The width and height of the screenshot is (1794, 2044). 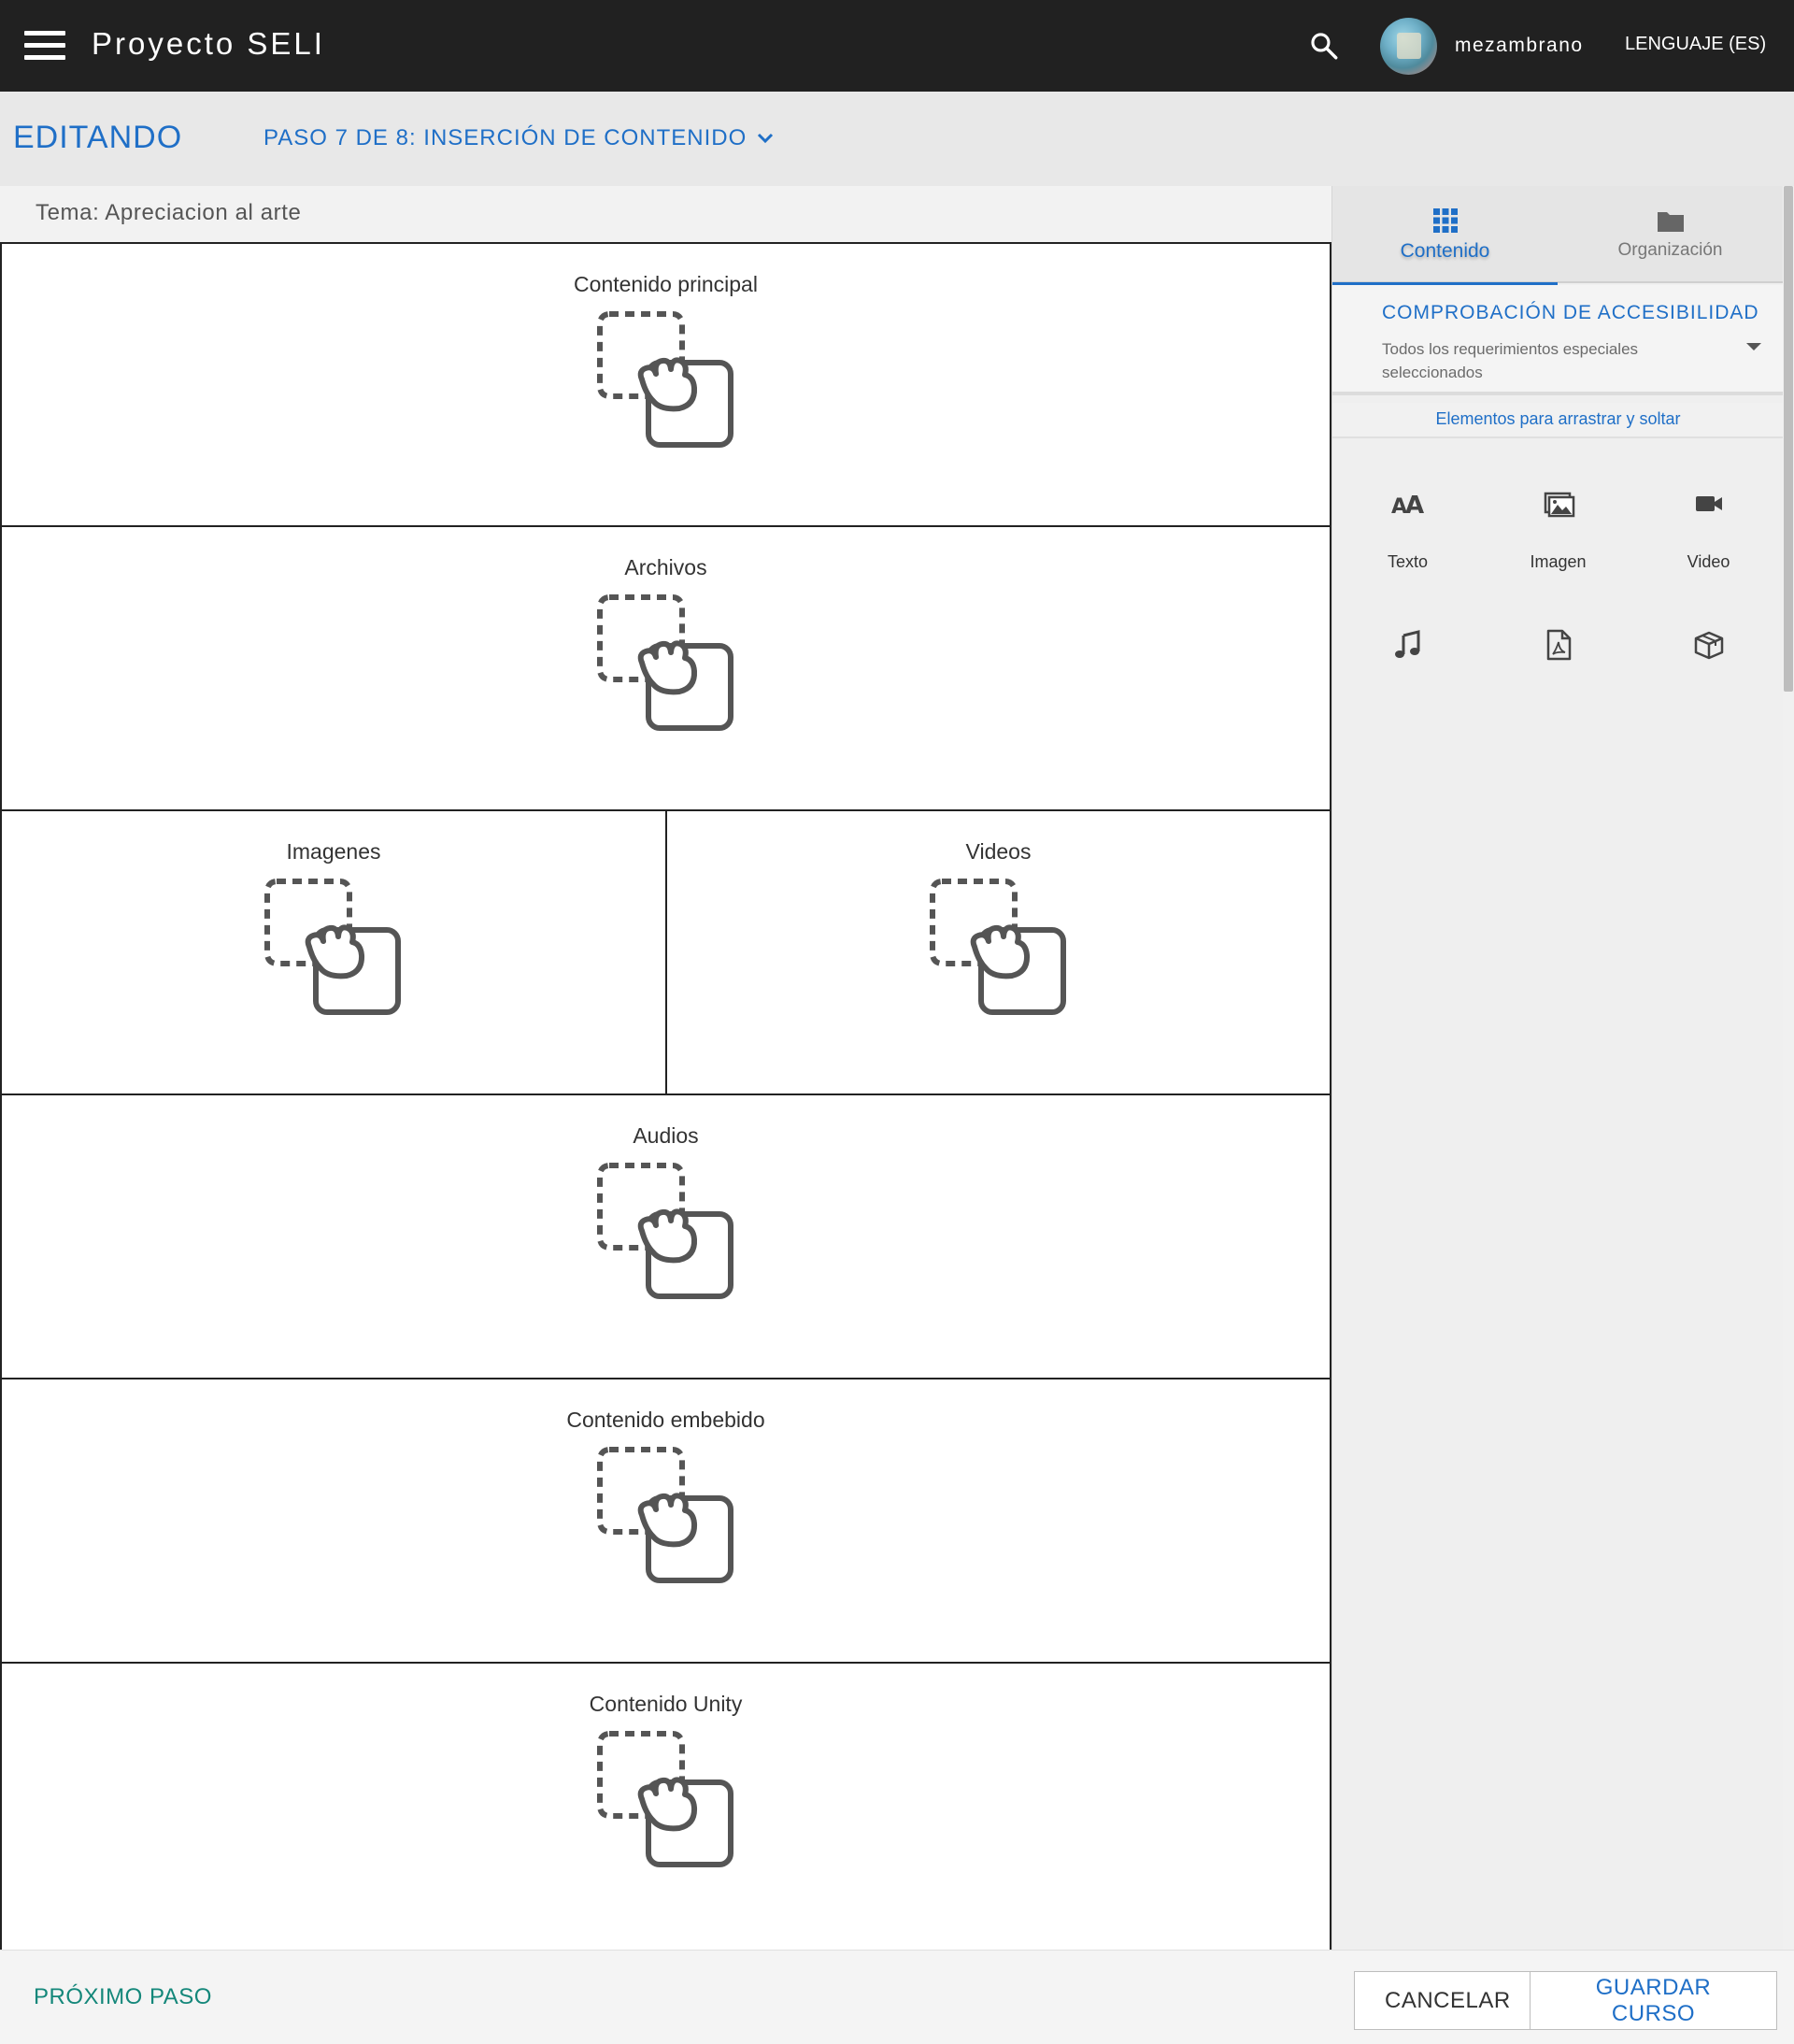 What do you see at coordinates (1558, 645) in the screenshot?
I see `pdf-file-icon` at bounding box center [1558, 645].